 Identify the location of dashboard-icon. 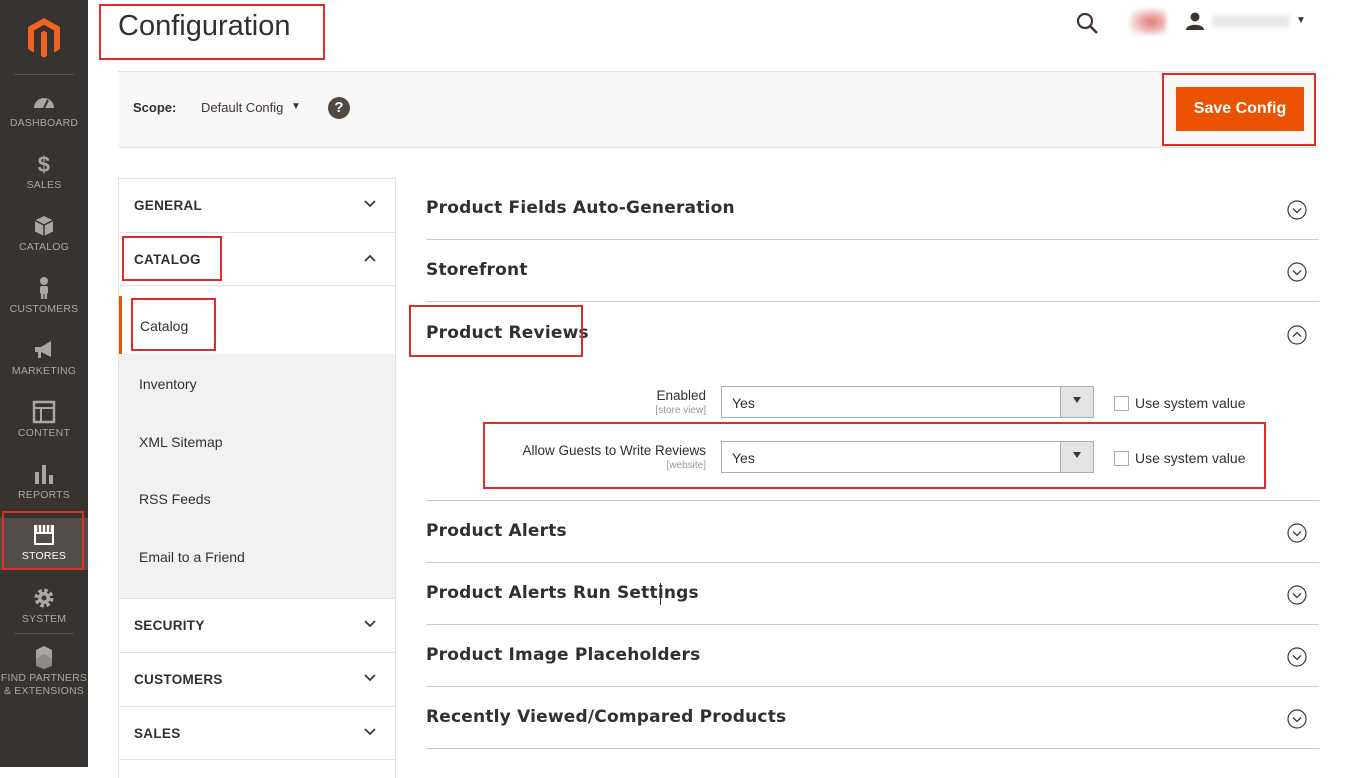
(44, 103).